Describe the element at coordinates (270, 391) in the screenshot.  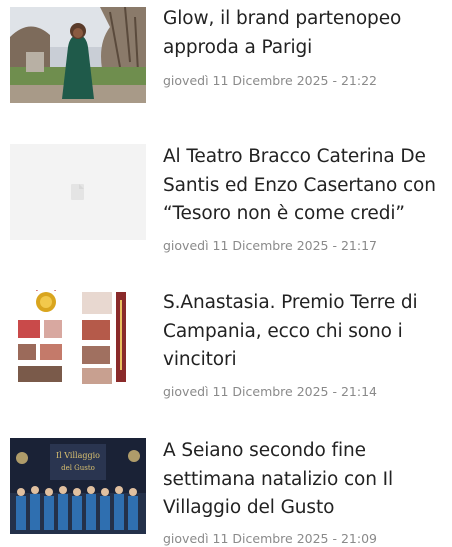
I see `article-date: giovedì 11 Dicembre 2025 - 21:14` at that location.